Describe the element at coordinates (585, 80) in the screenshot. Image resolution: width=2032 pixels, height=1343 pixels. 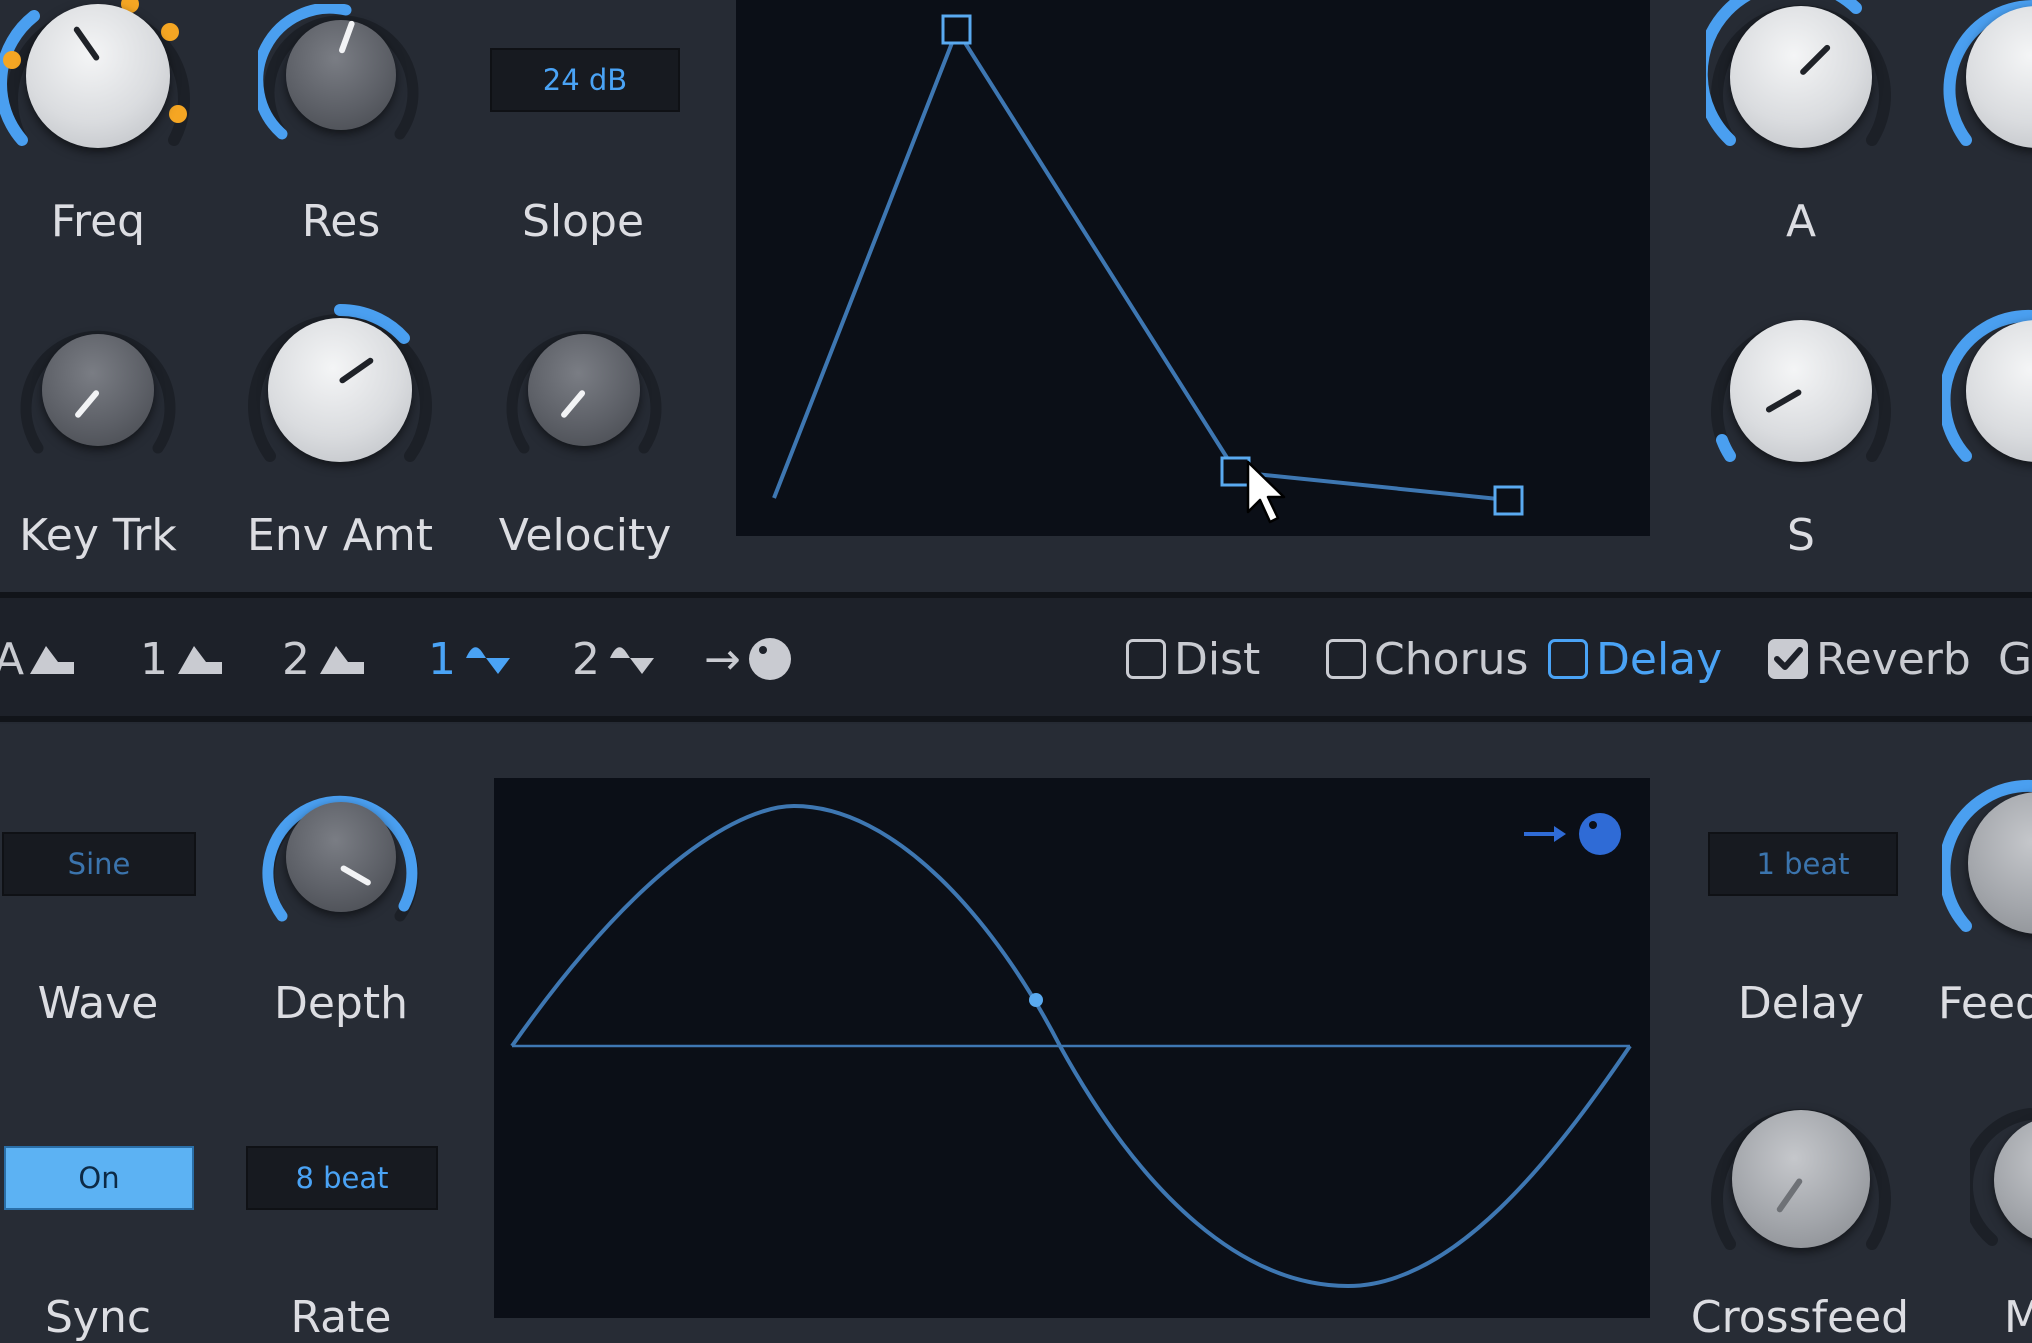
I see `slope-value-box: 24 dB` at that location.